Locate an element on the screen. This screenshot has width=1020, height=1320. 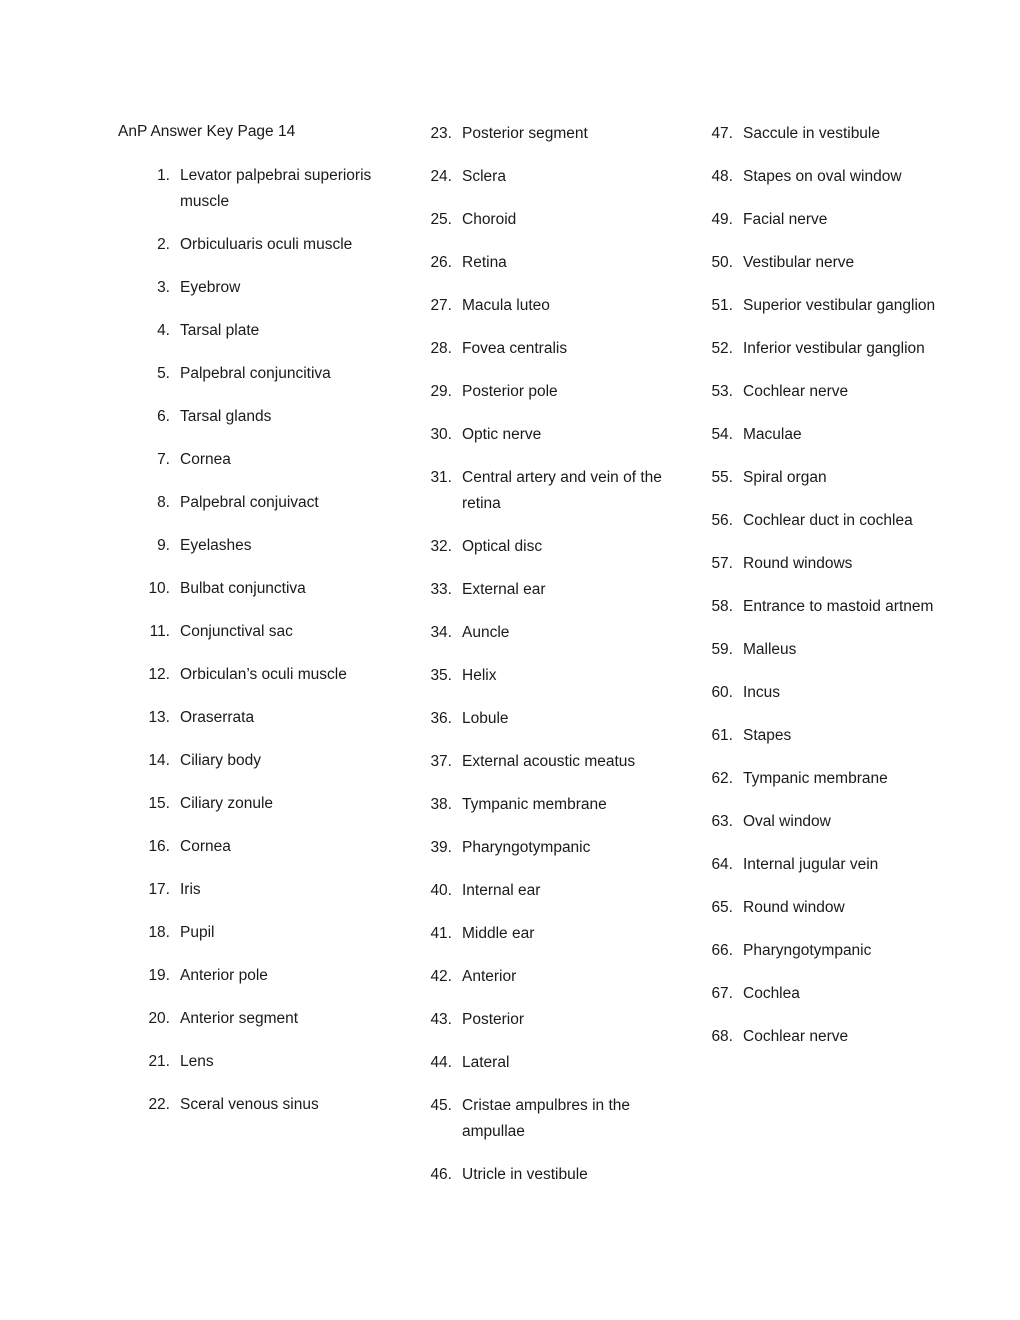
answer-item-number: 67. is located at coordinates (722, 993).